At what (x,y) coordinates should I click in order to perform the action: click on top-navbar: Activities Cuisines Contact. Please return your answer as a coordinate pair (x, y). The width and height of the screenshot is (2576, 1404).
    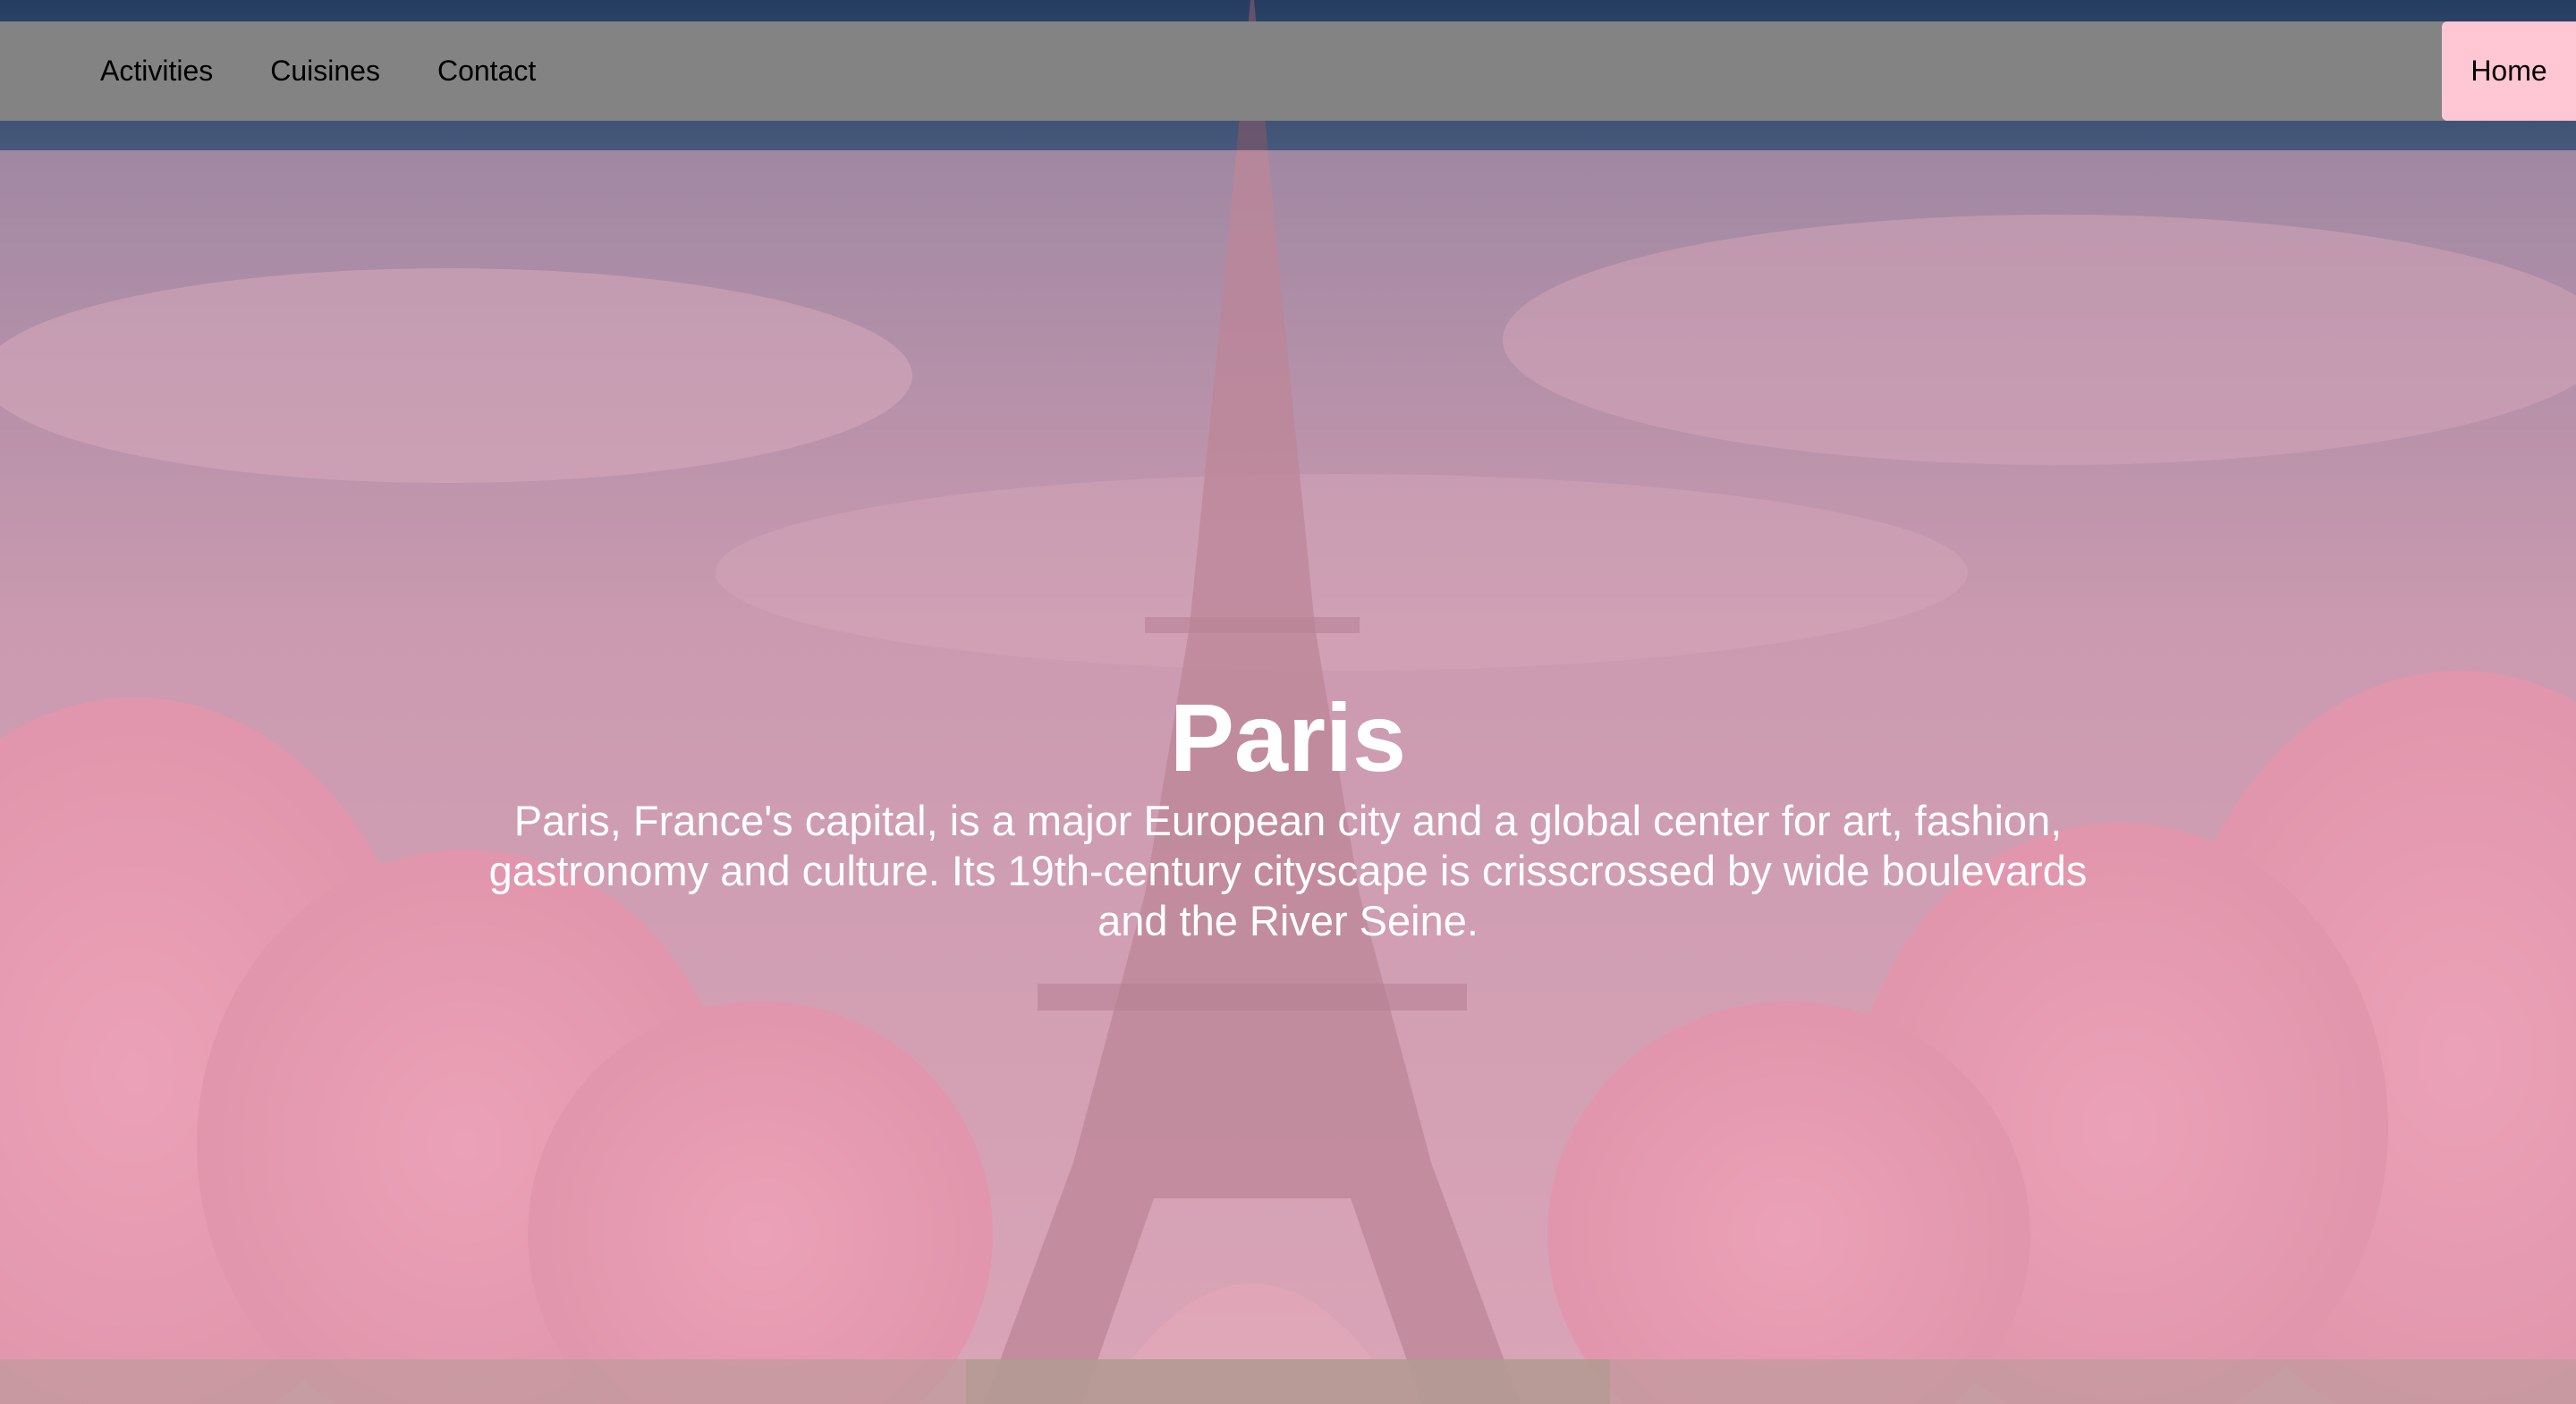
    Looking at the image, I should click on (1288, 71).